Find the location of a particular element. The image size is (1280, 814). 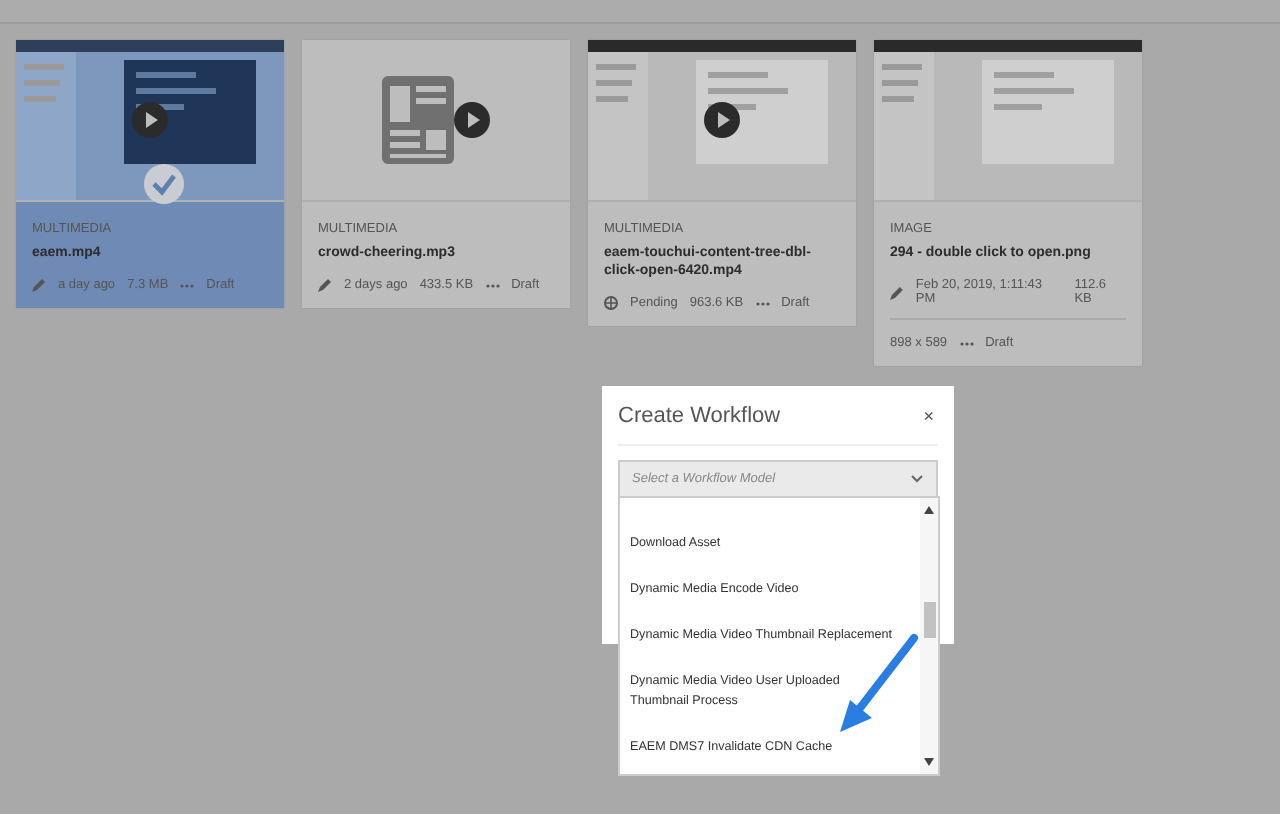

scrollbar is located at coordinates (929, 636).